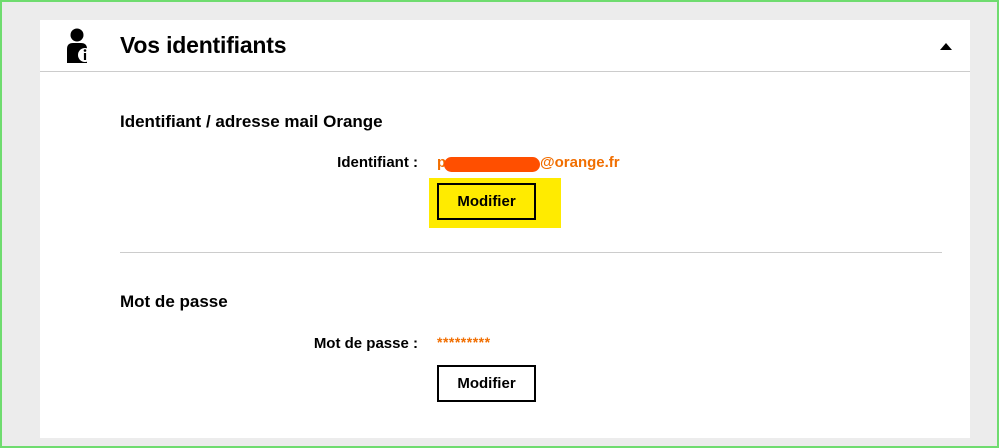  Describe the element at coordinates (946, 46) in the screenshot. I see `caret-up-icon` at that location.